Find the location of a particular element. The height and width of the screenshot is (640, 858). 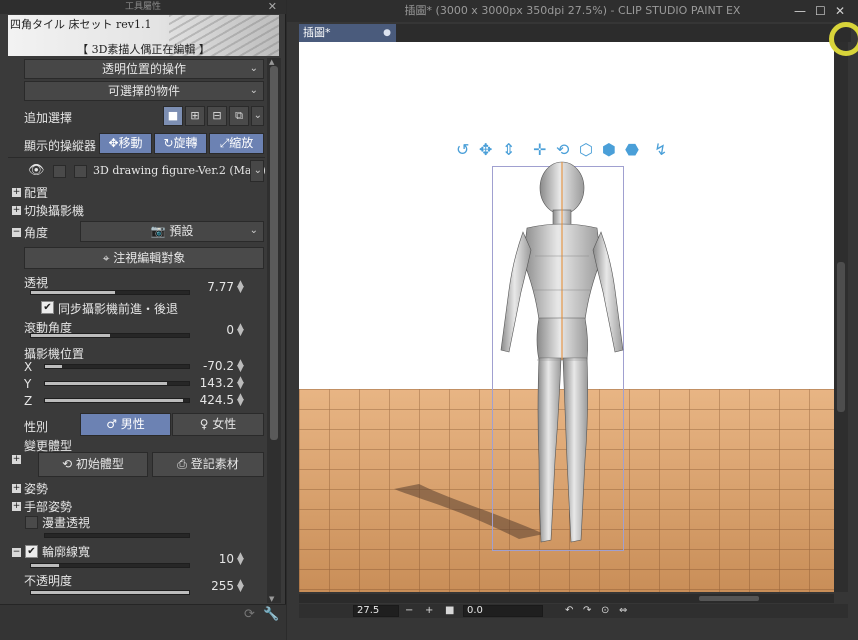

tab-illustration: 插圖* ● is located at coordinates (347, 33).